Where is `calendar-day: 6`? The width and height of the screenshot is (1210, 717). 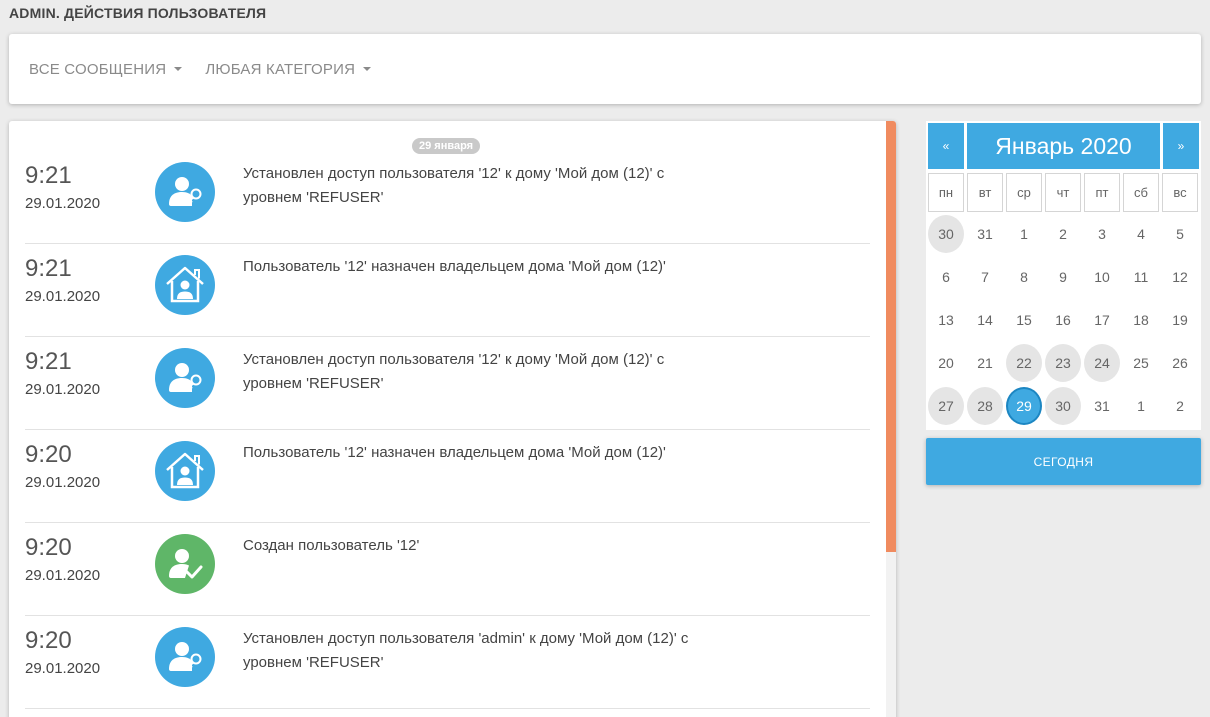 calendar-day: 6 is located at coordinates (946, 276).